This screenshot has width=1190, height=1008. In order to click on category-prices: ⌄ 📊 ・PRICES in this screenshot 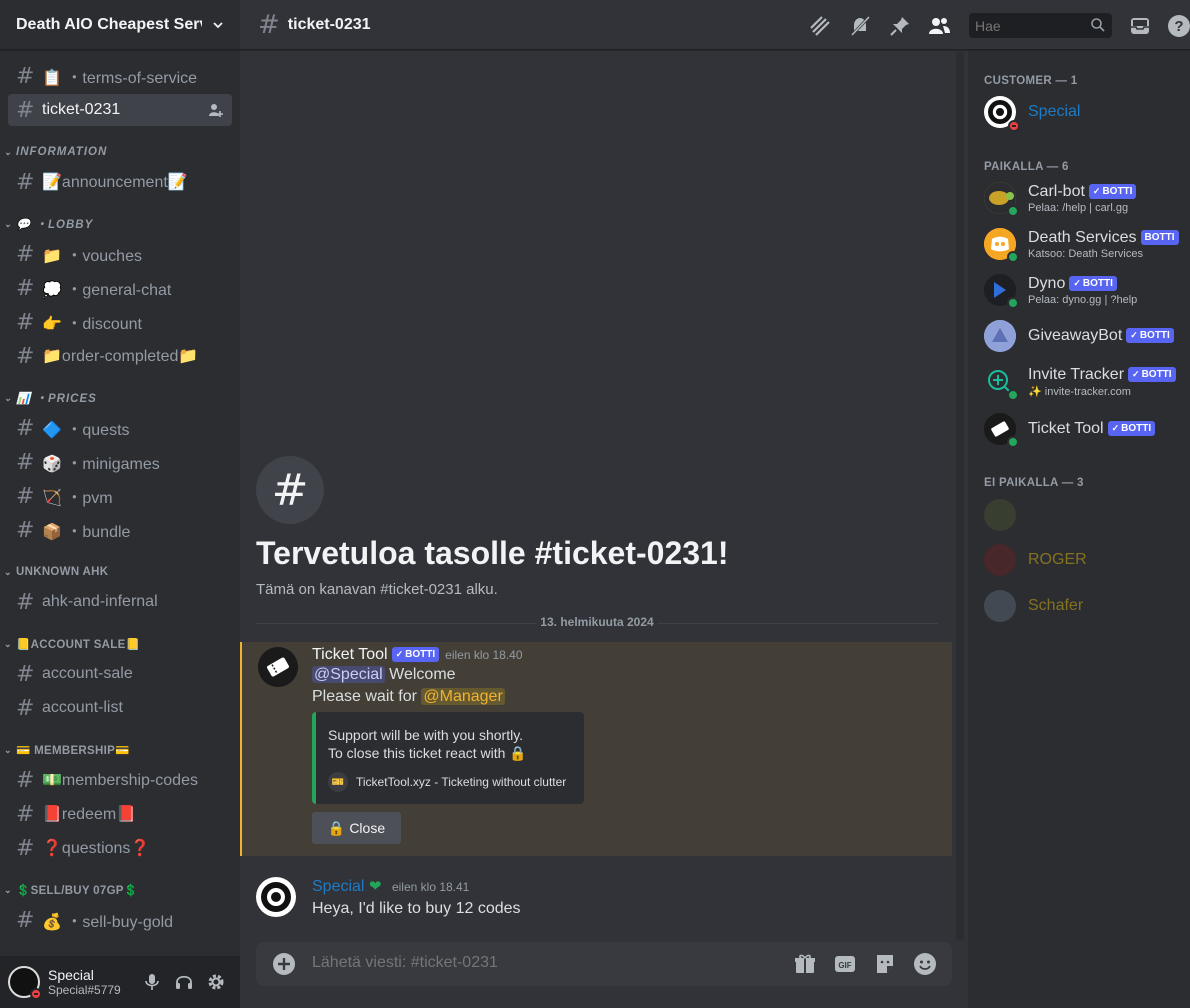, I will do `click(120, 398)`.